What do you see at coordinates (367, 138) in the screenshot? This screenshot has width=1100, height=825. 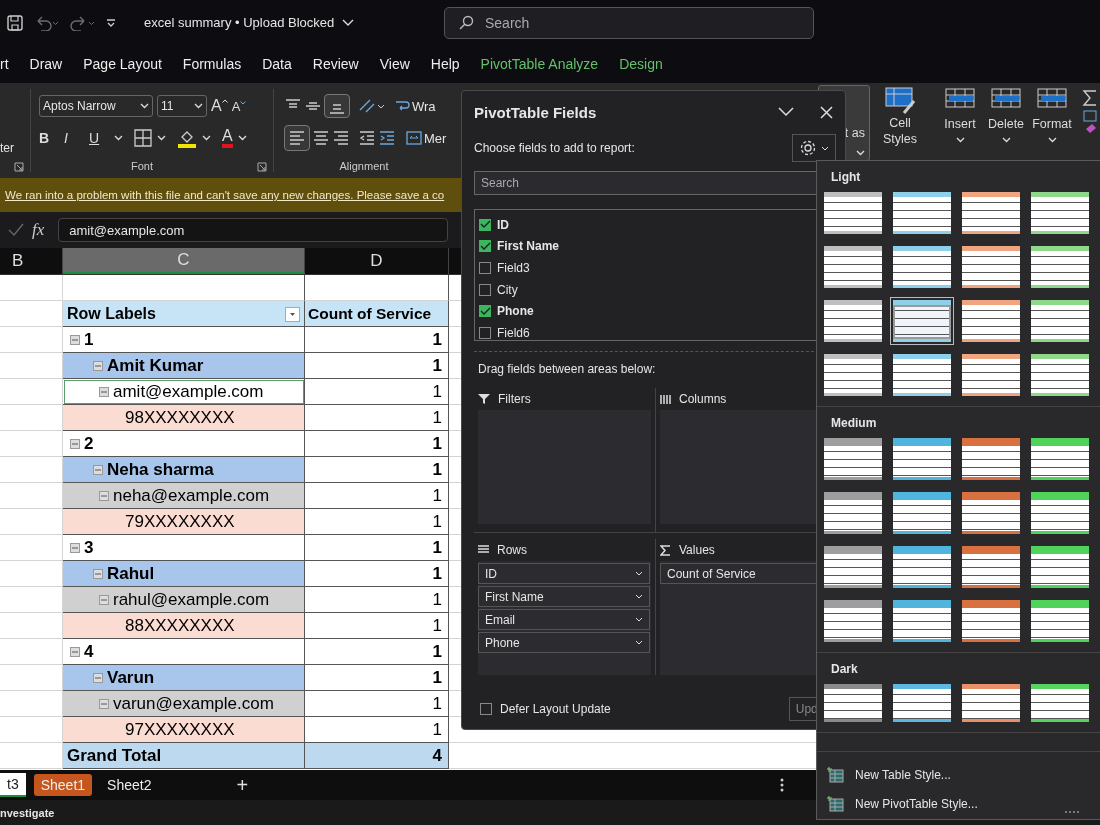 I see `decrease-indent-icon` at bounding box center [367, 138].